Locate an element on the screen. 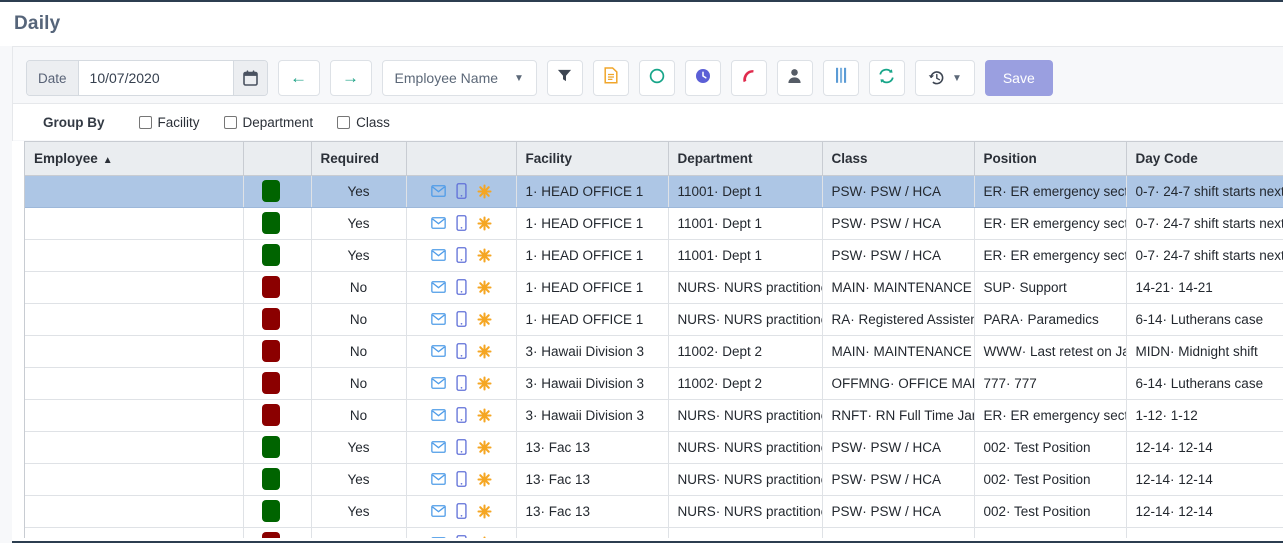 The width and height of the screenshot is (1283, 543). cell-position: BOOK· Bookkeeping is located at coordinates (1050, 532).